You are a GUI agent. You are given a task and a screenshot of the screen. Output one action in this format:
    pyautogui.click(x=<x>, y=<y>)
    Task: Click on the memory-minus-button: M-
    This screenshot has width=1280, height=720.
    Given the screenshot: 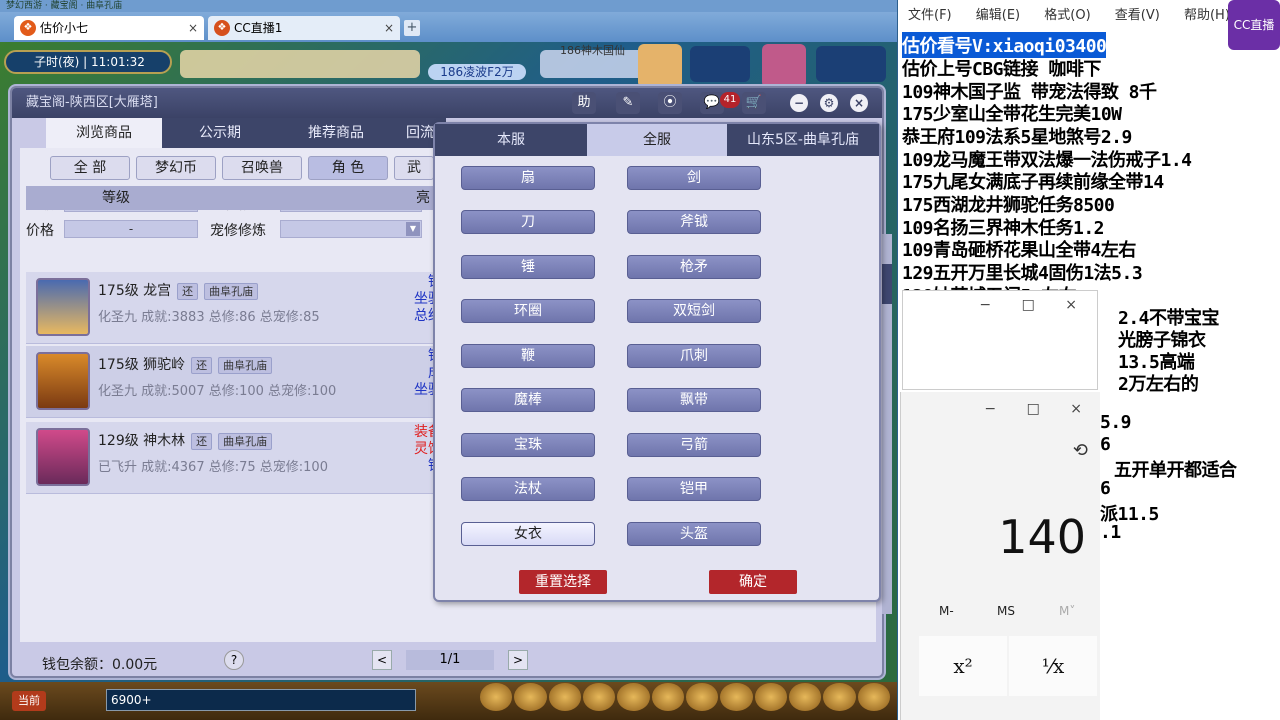 What is the action you would take?
    pyautogui.click(x=946, y=611)
    